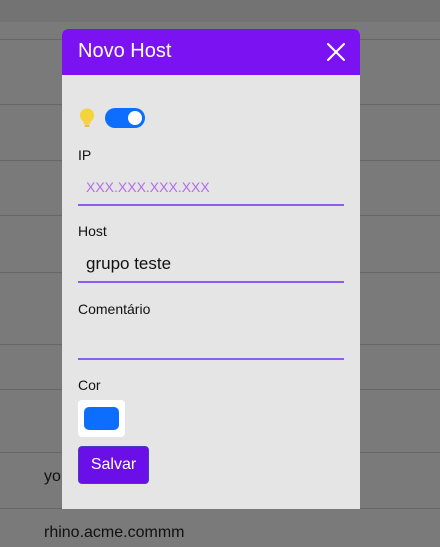  Describe the element at coordinates (114, 309) in the screenshot. I see `comment-label: Comentário` at that location.